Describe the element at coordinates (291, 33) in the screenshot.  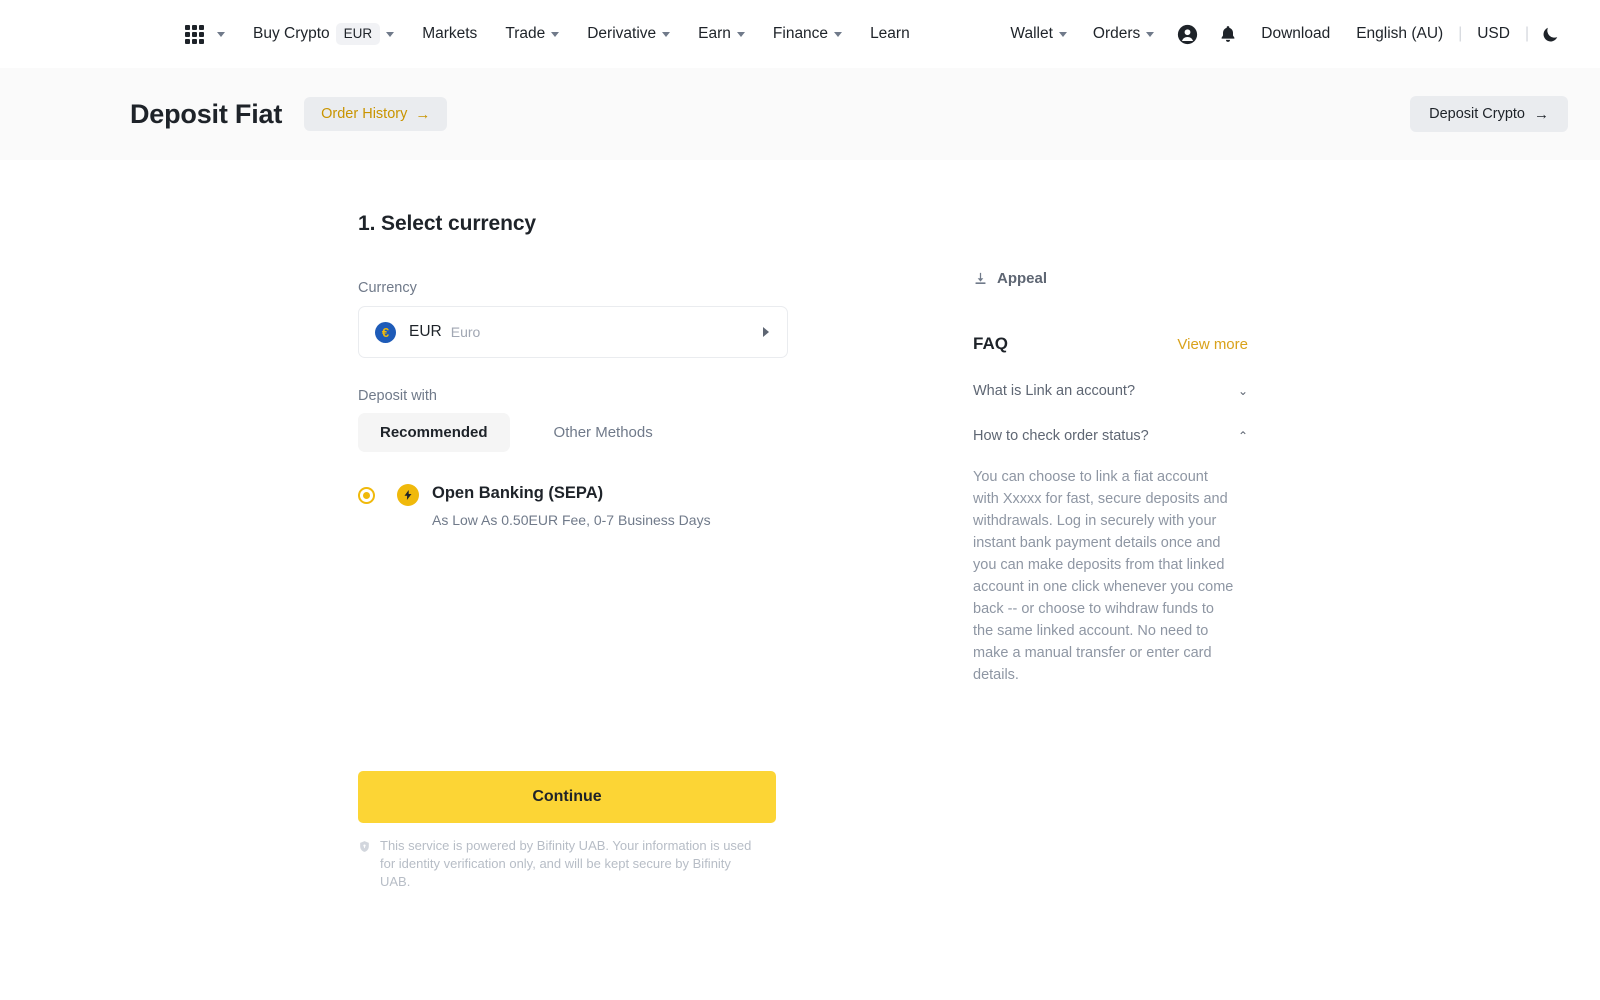
I see `nav-label-buy-crypto: Buy Crypto` at that location.